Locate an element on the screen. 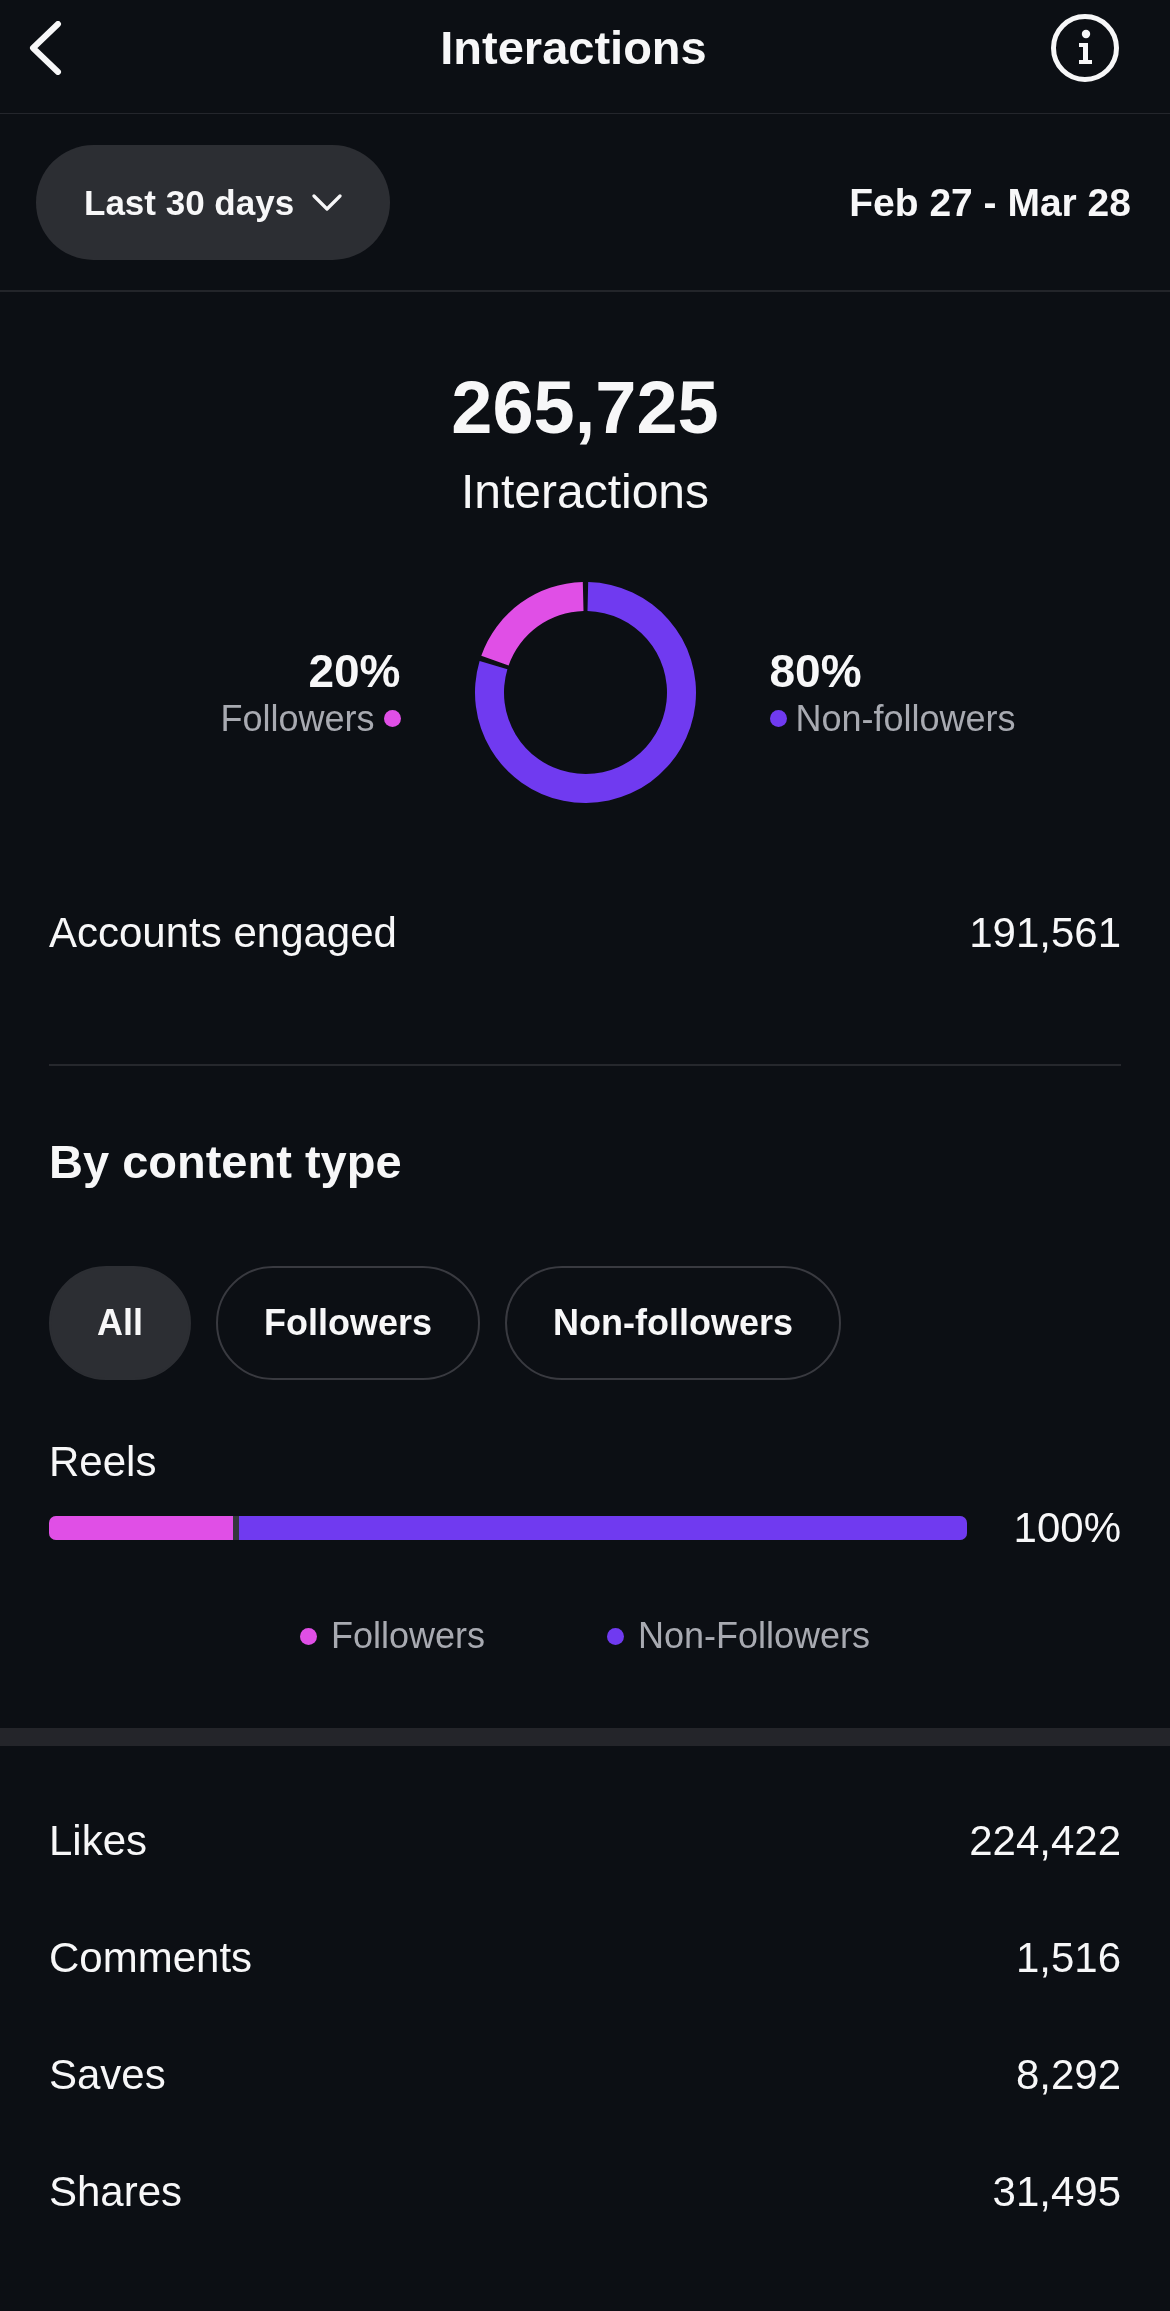 Image resolution: width=1170 pixels, height=2311 pixels. bar-label: Reels is located at coordinates (103, 1462).